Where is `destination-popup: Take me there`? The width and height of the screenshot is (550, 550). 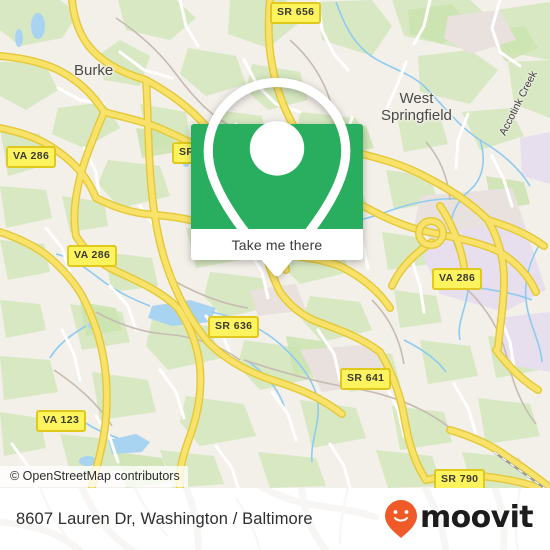
destination-popup: Take me there is located at coordinates (277, 176).